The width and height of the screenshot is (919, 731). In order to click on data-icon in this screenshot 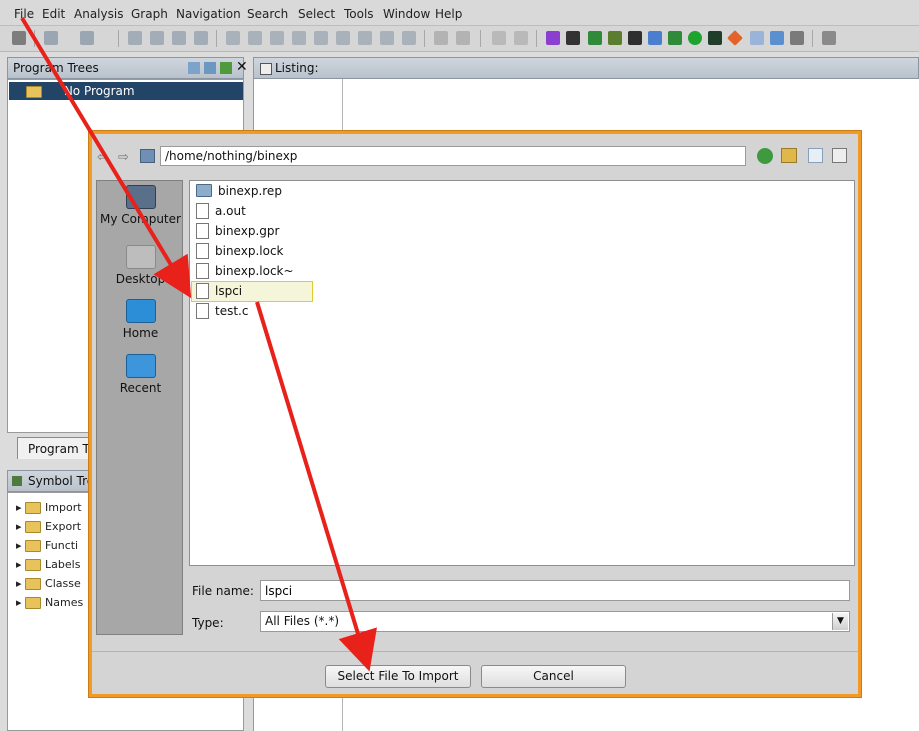, I will do `click(277, 38)`.